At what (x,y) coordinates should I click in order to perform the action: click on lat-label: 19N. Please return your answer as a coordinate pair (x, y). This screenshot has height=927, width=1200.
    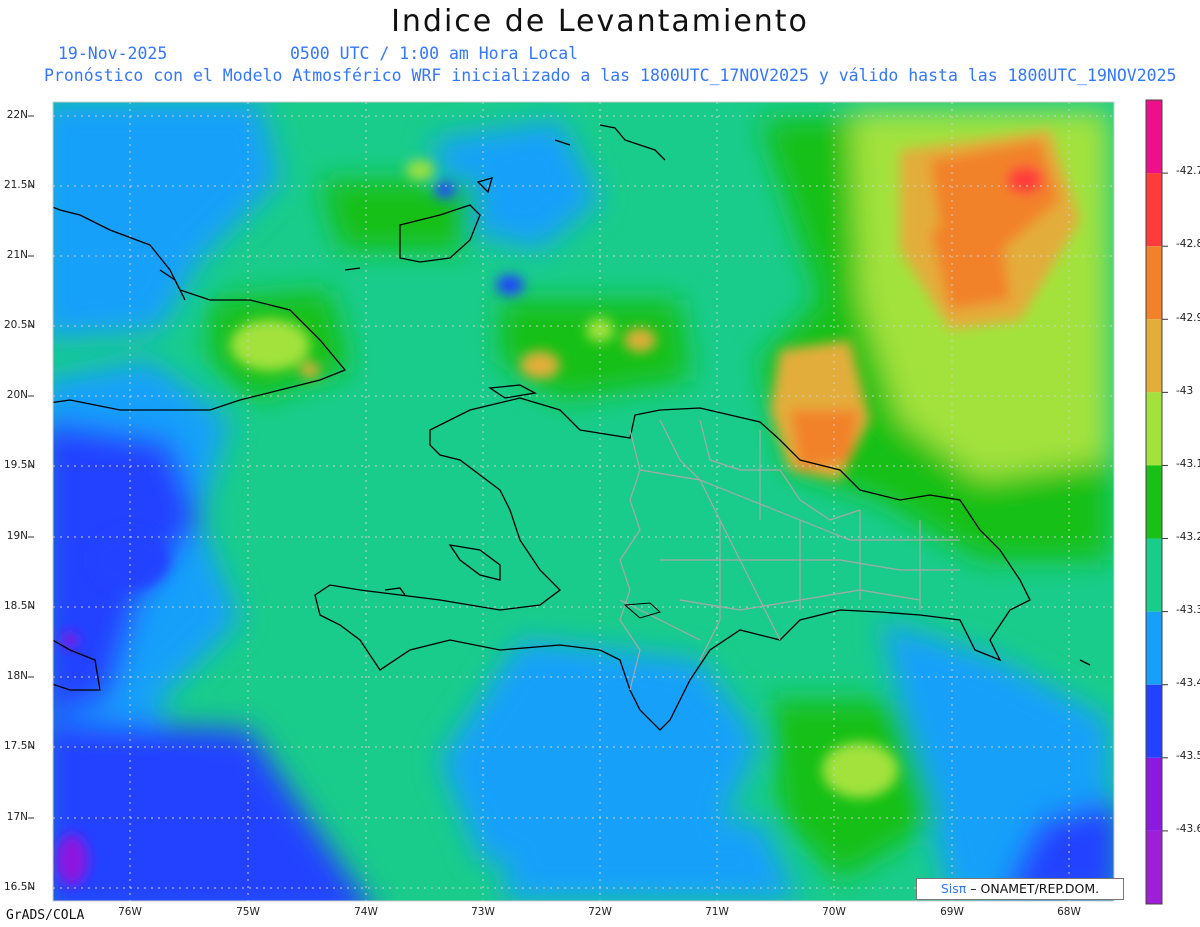
    Looking at the image, I should click on (17, 536).